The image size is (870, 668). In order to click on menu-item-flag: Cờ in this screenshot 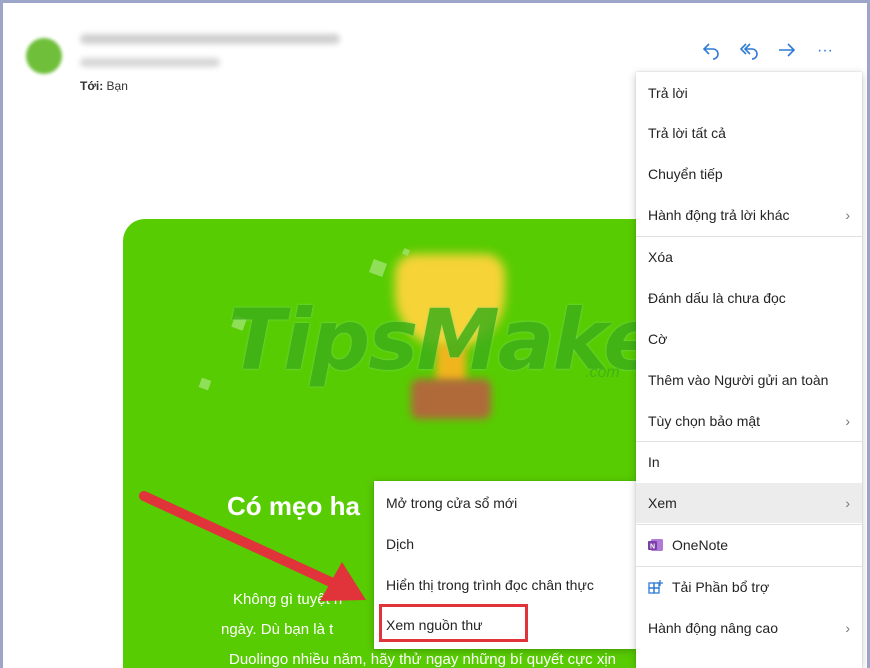, I will do `click(749, 339)`.